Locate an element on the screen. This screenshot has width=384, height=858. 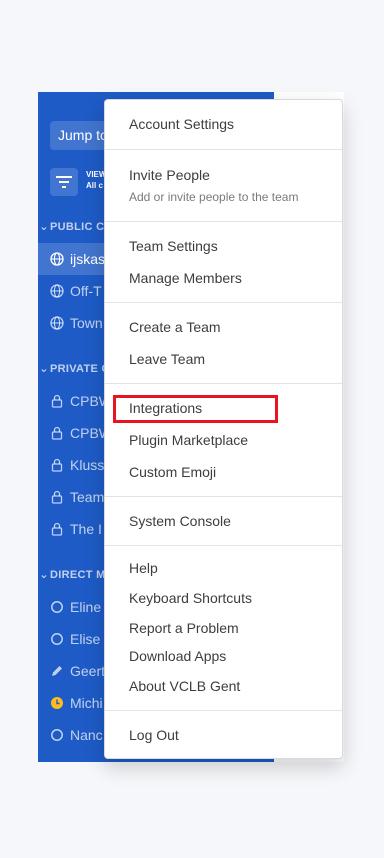
menu-item-system-console: System Console is located at coordinates (180, 521).